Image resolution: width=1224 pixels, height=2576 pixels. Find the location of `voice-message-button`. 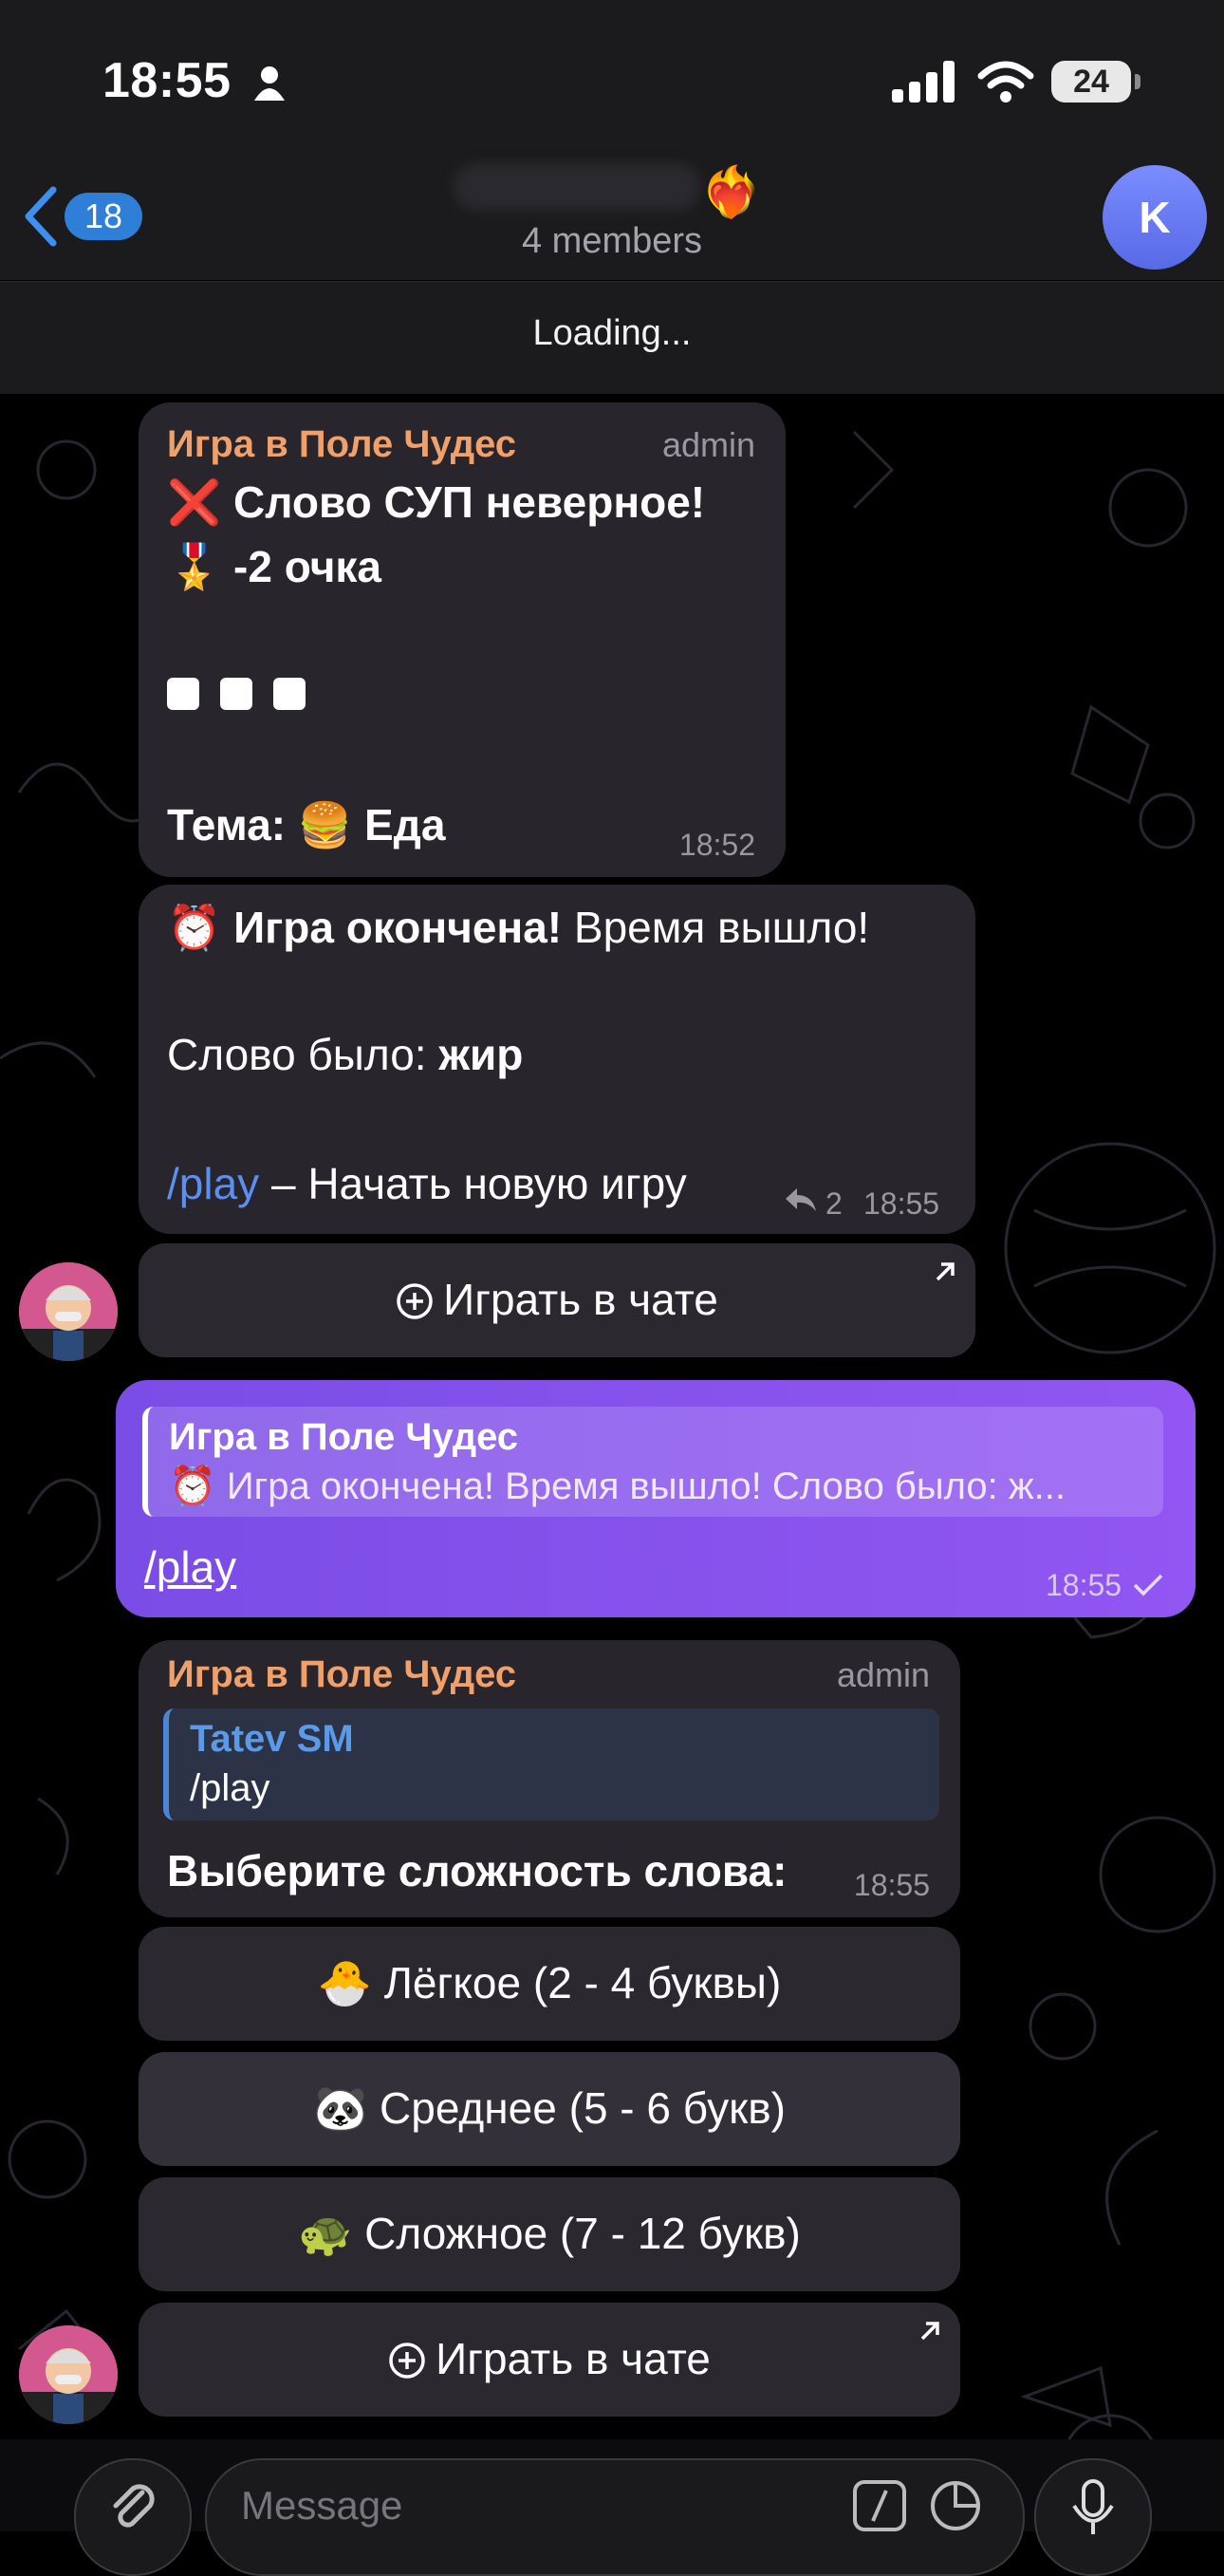

voice-message-button is located at coordinates (1093, 2517).